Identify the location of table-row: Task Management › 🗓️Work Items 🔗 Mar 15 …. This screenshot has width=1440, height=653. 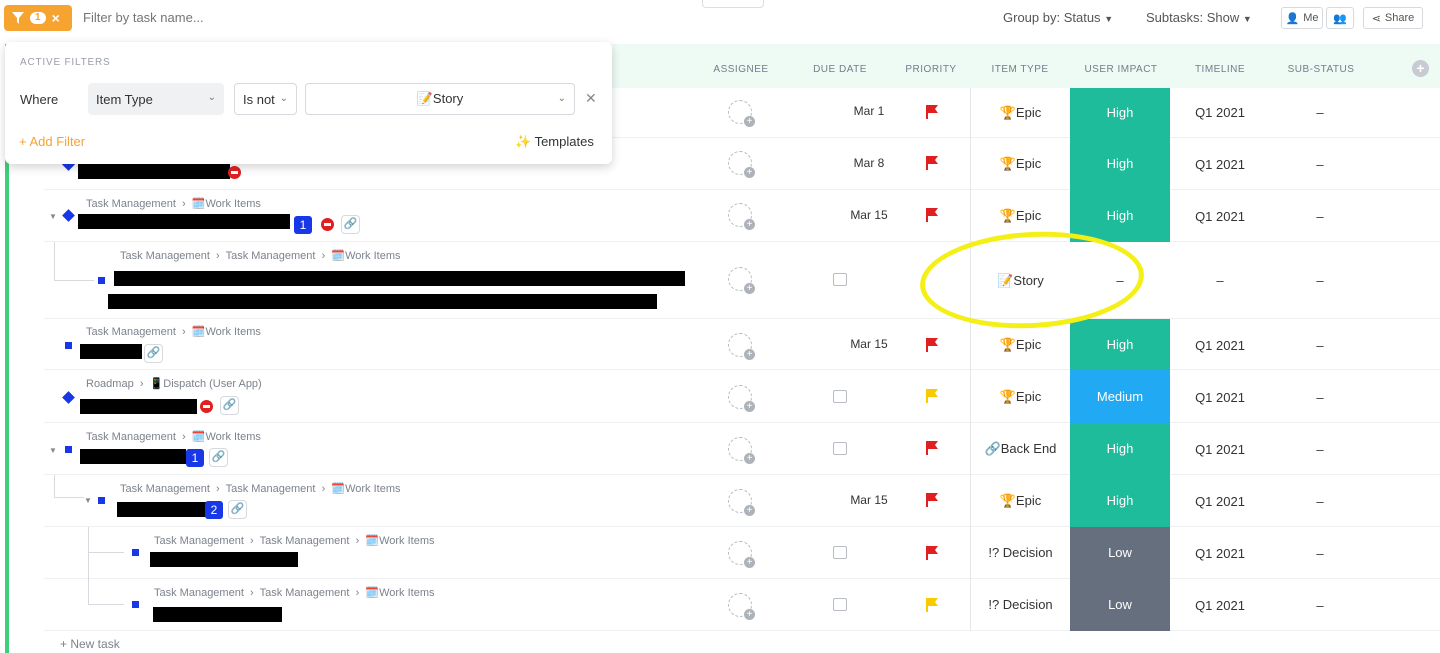
(742, 344).